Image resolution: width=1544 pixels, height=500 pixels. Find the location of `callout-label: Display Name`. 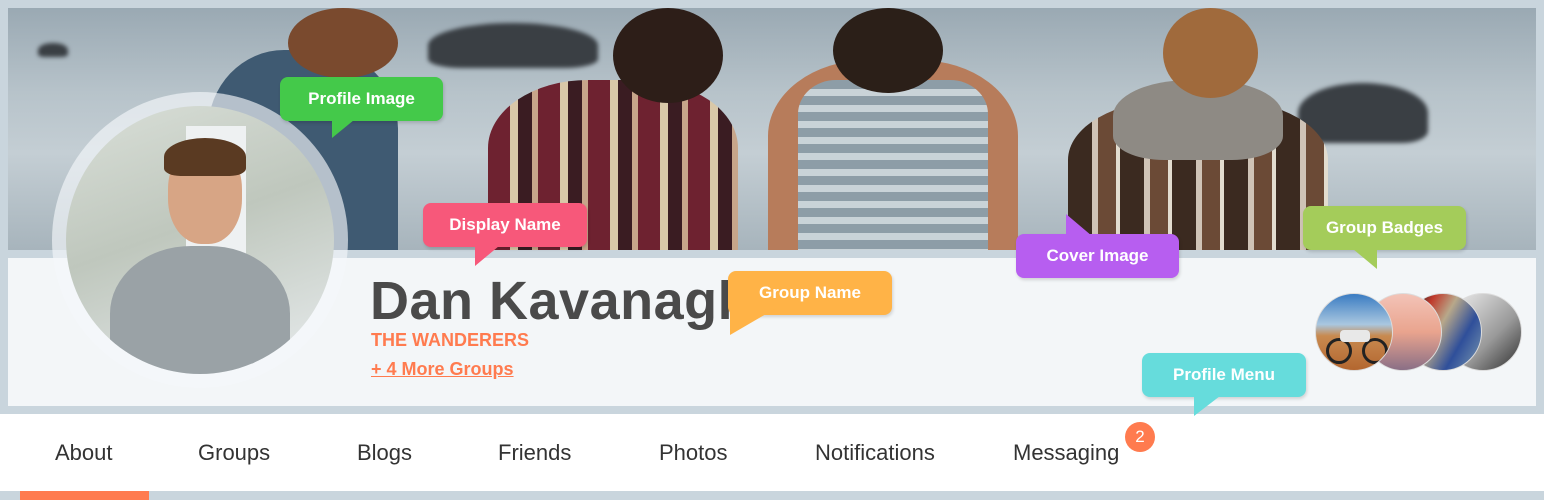

callout-label: Display Name is located at coordinates (505, 224).